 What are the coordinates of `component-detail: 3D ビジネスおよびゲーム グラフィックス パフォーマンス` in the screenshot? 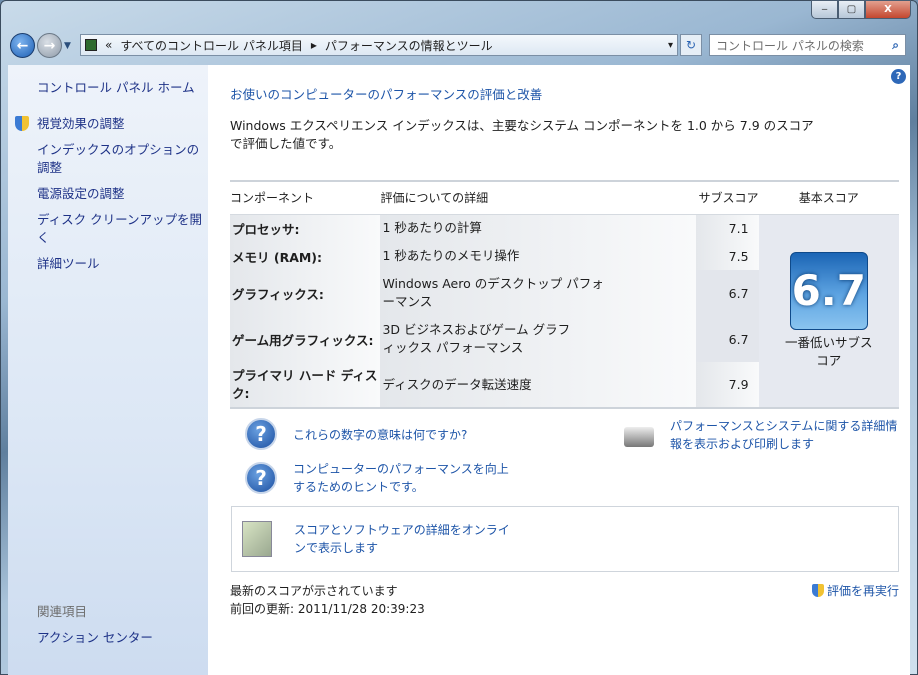 It's located at (538, 339).